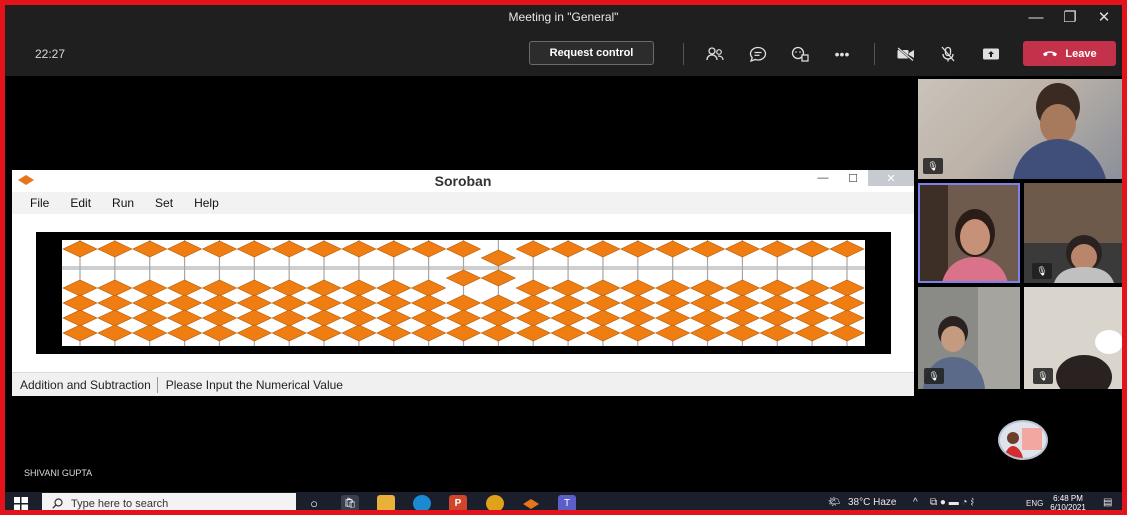  I want to click on participant-video-1: 🎙, so click(1022, 129).